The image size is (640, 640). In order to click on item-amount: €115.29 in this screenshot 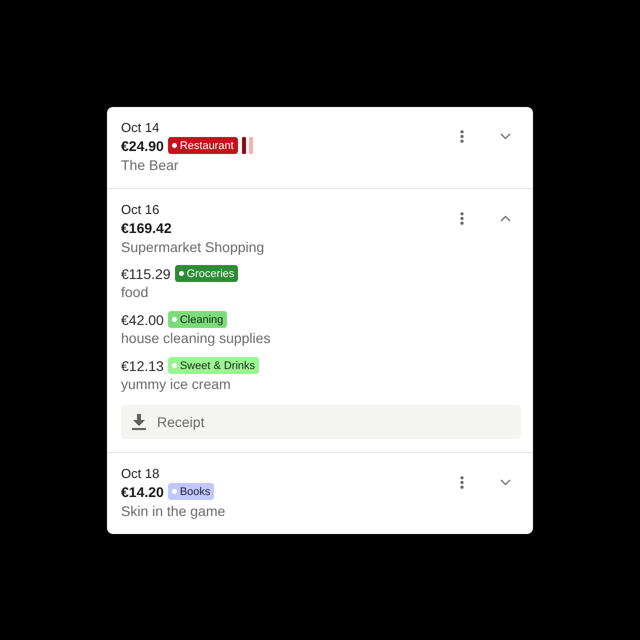, I will do `click(146, 273)`.